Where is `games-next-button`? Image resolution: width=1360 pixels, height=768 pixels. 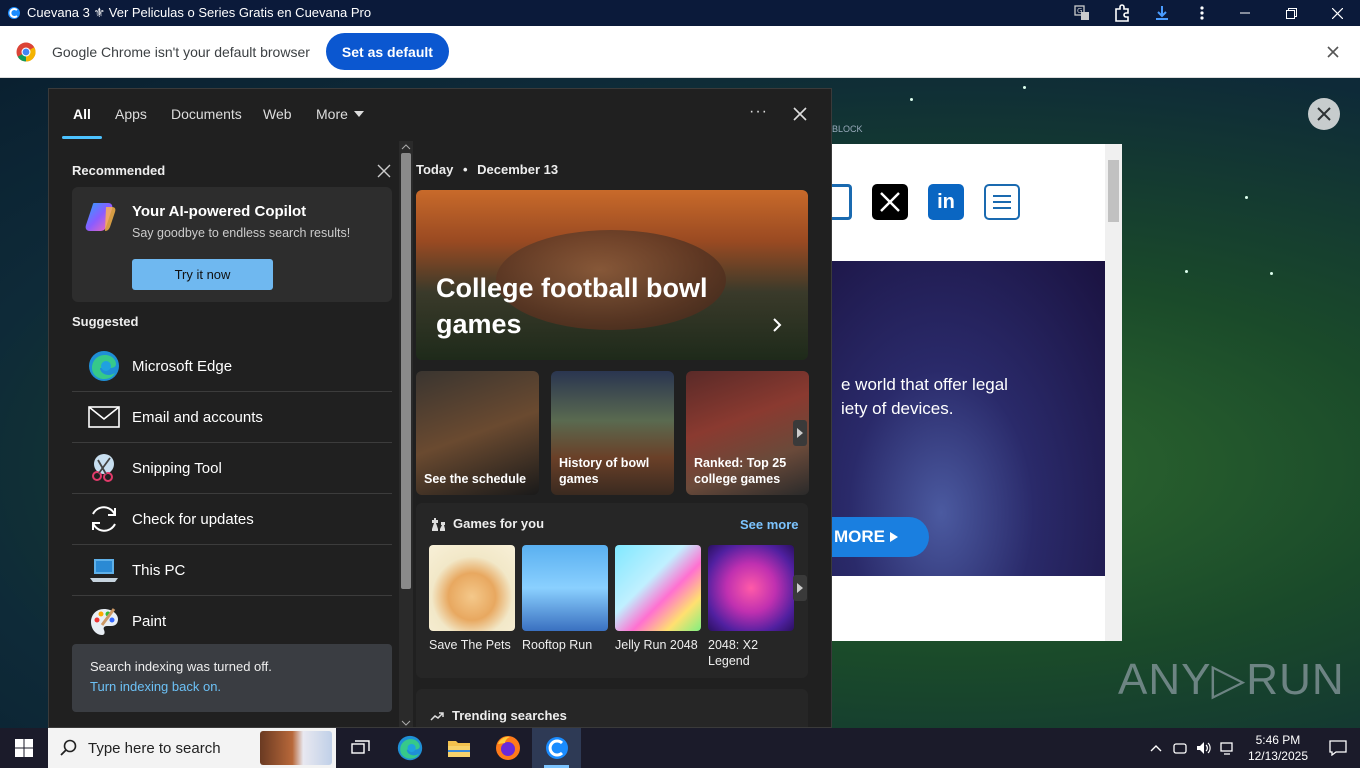 games-next-button is located at coordinates (800, 588).